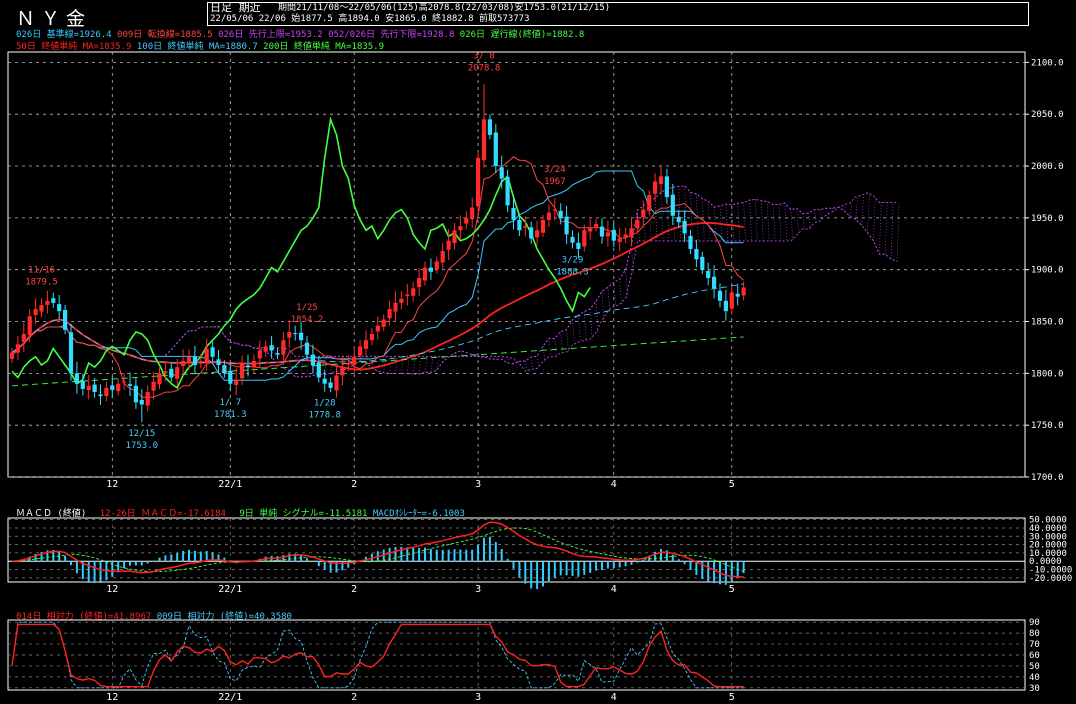  I want to click on rsi-ytick-label: 70, so click(1034, 645).